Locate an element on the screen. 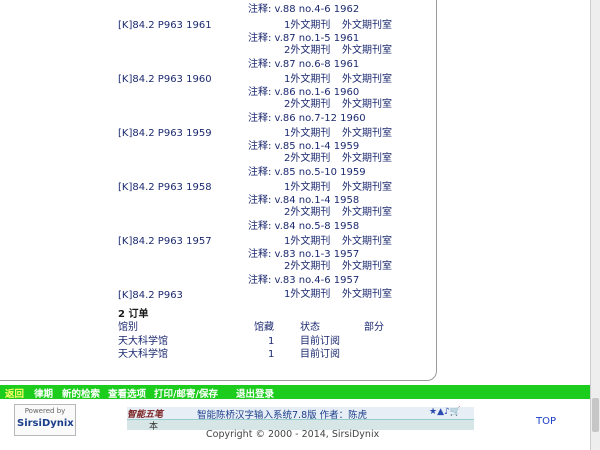 Image resolution: width=600 pixels, height=450 pixels. header-status: 状态 is located at coordinates (310, 327).